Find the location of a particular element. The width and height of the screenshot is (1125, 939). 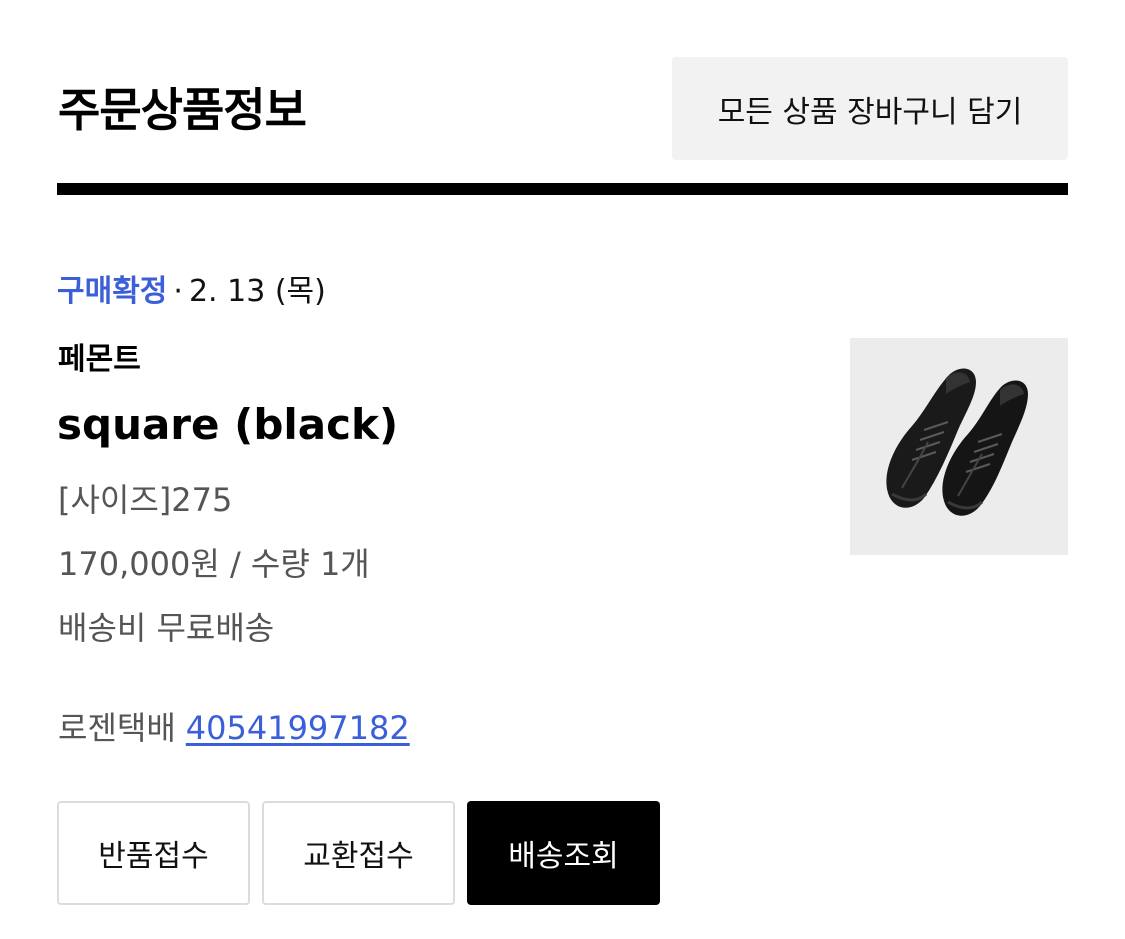

brand-name: 페몬트 is located at coordinates (99, 360).